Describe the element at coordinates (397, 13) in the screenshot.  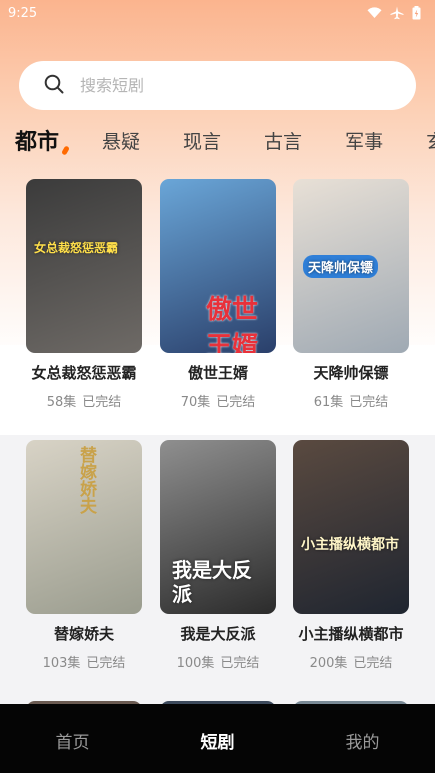
I see `airplane-mode-icon` at that location.